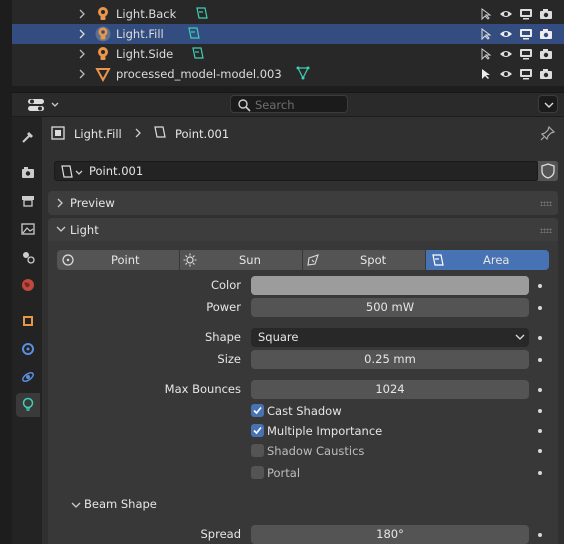 Image resolution: width=564 pixels, height=544 pixels. What do you see at coordinates (288, 74) in the screenshot?
I see `outliner-row-processed-model: processed_model-model.003` at bounding box center [288, 74].